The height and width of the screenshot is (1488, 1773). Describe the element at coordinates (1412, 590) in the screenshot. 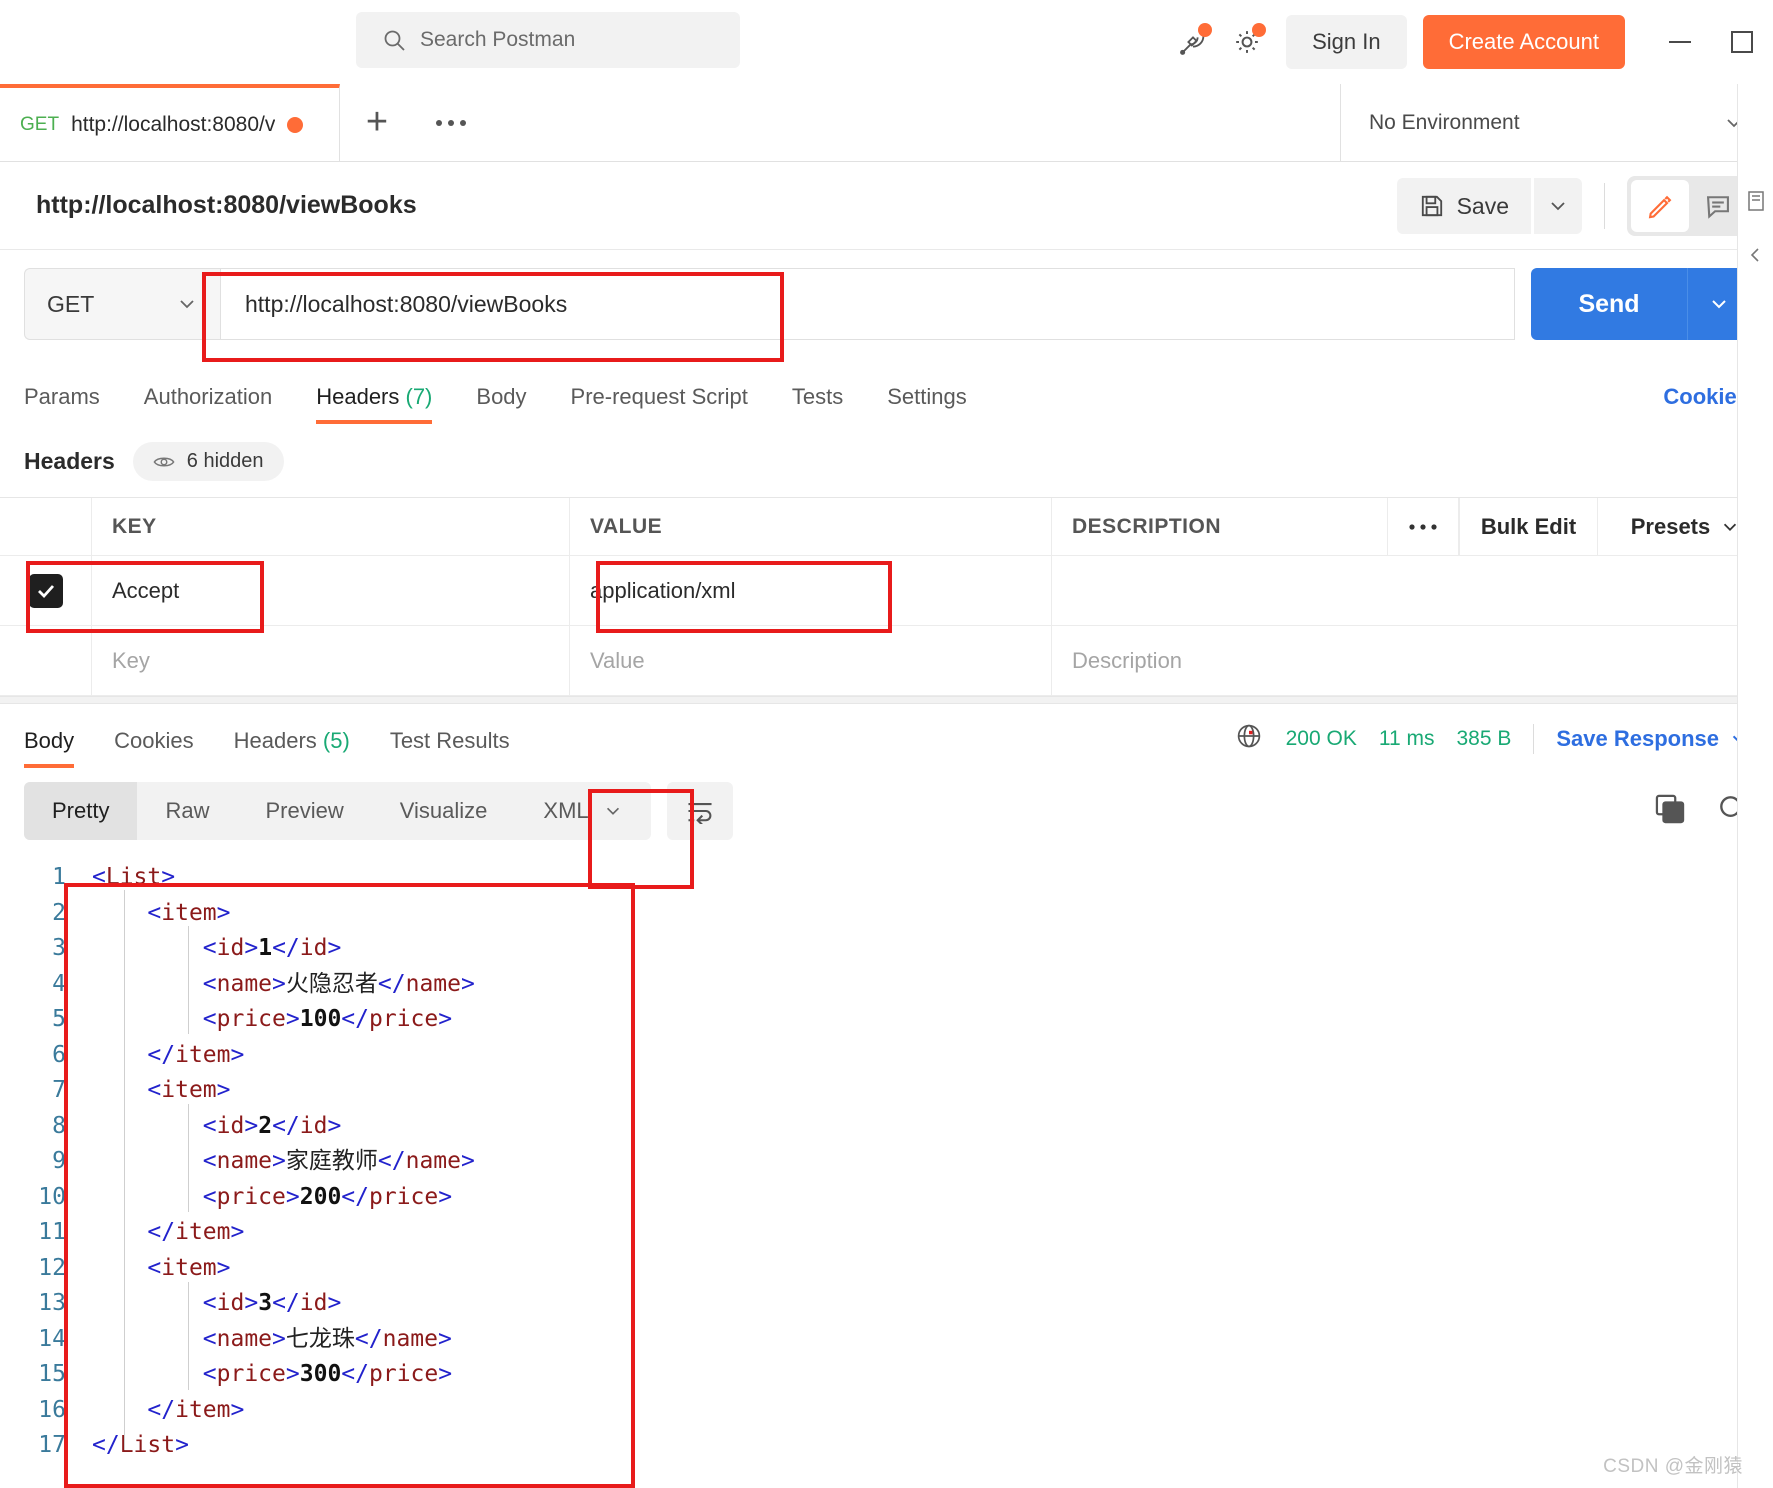

I see `header-description-input` at that location.